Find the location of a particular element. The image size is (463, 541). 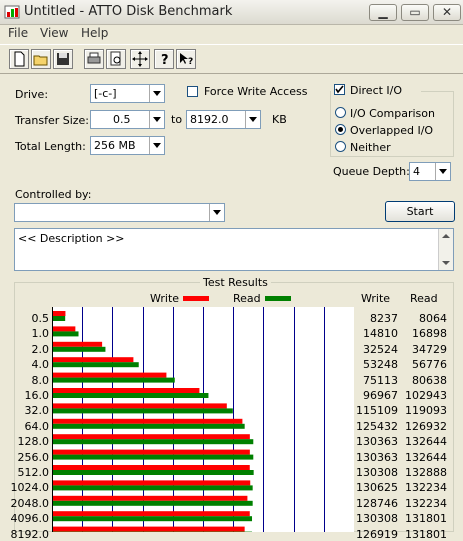

transfer-size-tick-label: 8192.0 is located at coordinates (30, 534).